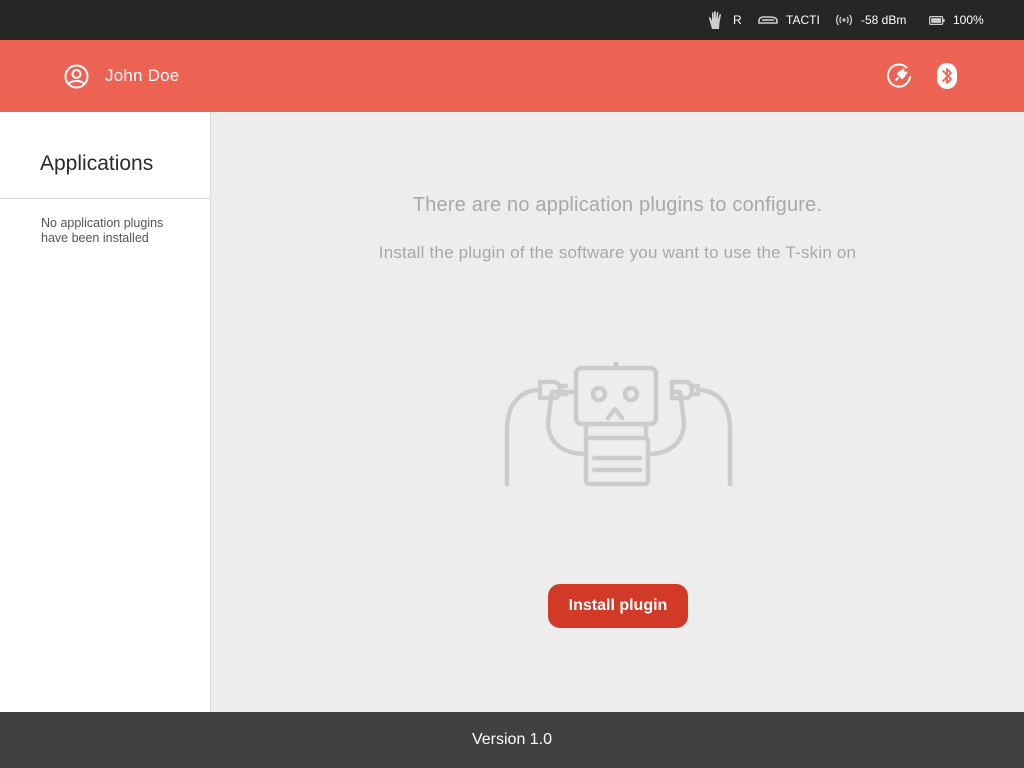  Describe the element at coordinates (937, 20) in the screenshot. I see `battery-icon` at that location.